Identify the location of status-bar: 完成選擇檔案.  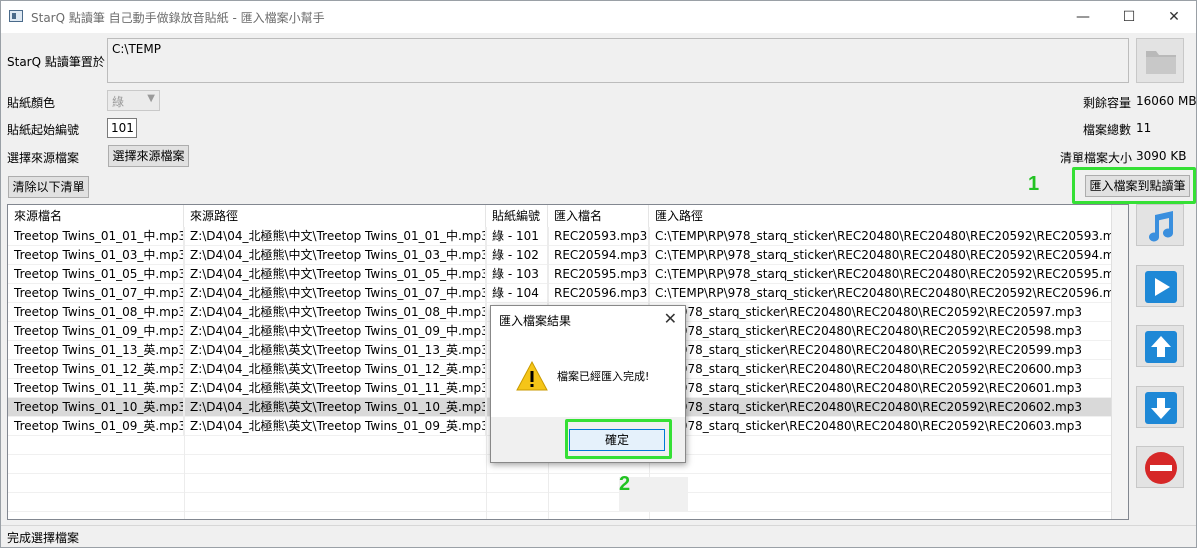
(598, 536).